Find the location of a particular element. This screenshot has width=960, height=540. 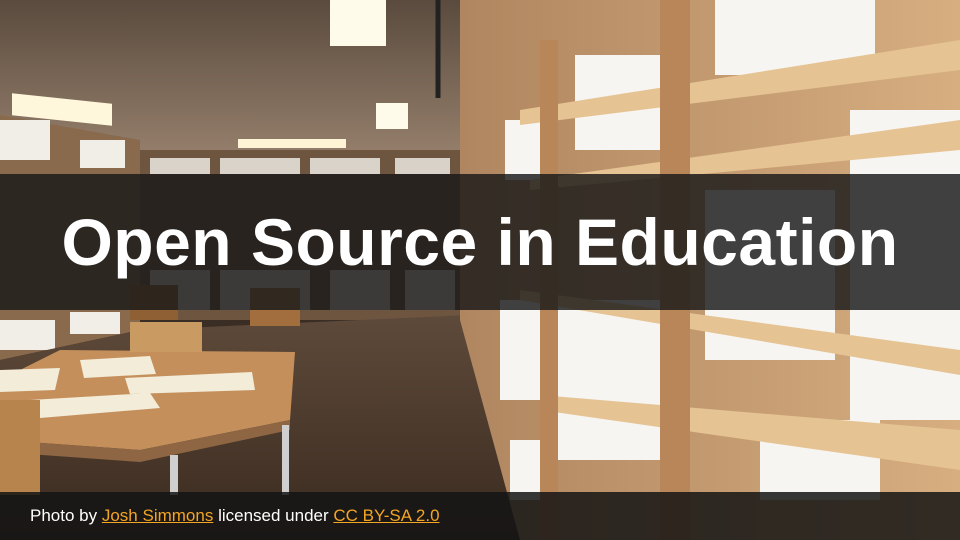

author-link: Josh Simmons is located at coordinates (157, 515).